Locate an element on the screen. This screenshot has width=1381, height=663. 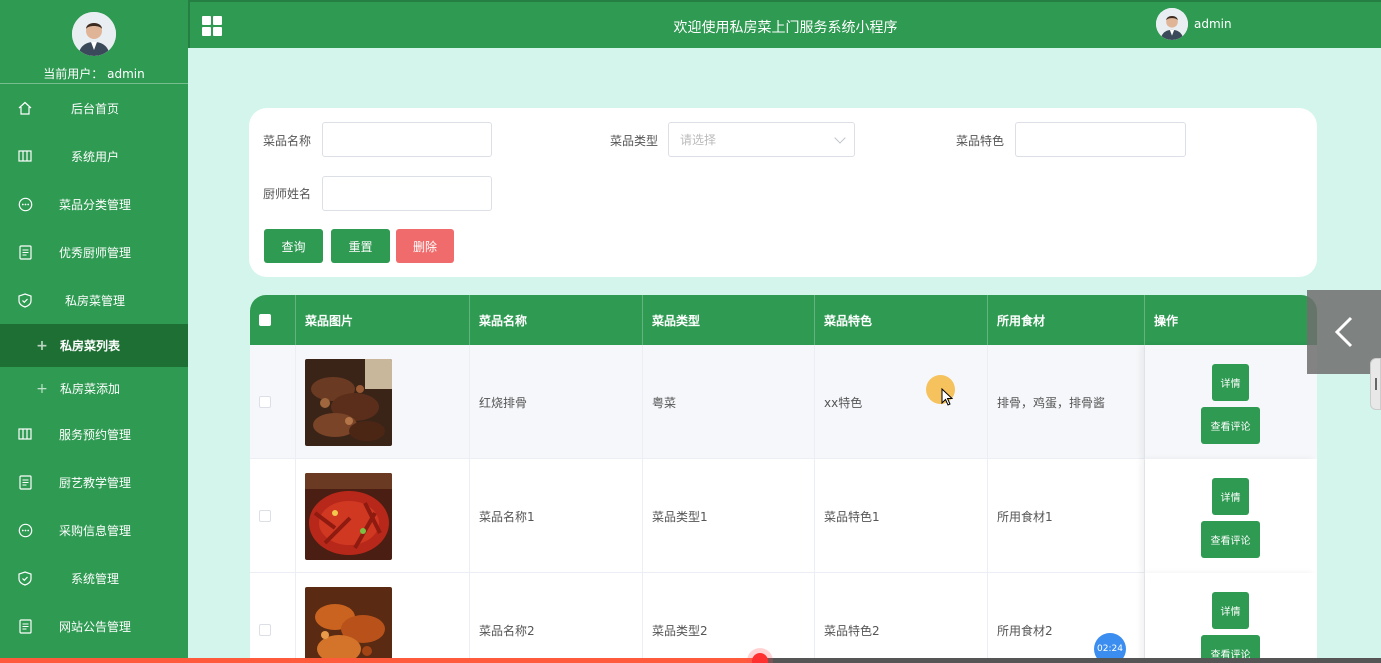
top-bar: 欢迎使用私房菜上门服务系统小程序 admin is located at coordinates (784, 24).